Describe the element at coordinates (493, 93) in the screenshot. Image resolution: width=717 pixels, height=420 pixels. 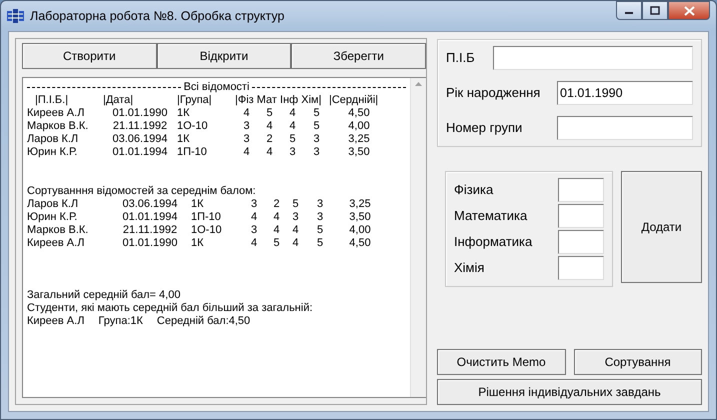
I see `field-label: Рік народження` at that location.